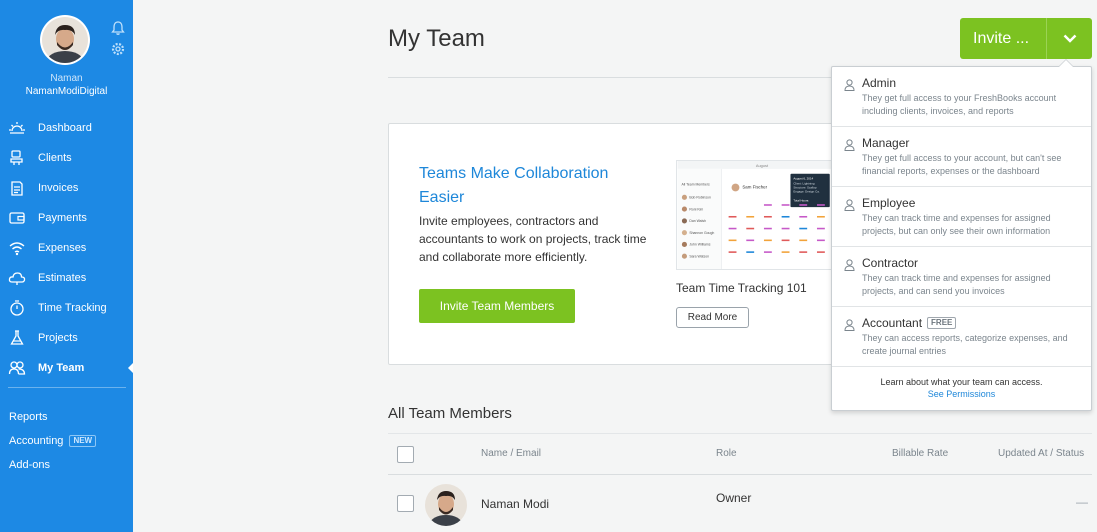 The height and width of the screenshot is (532, 1097). I want to click on user-name: Naman, so click(66, 78).